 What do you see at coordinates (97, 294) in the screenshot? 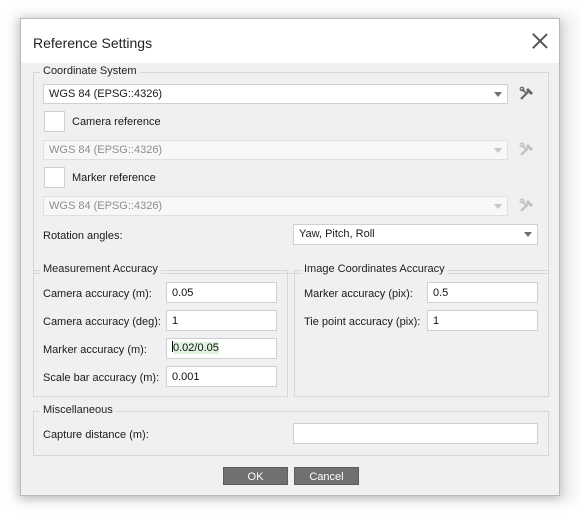
I see `camera-accuracy-m-label: Camera accuracy (m):` at bounding box center [97, 294].